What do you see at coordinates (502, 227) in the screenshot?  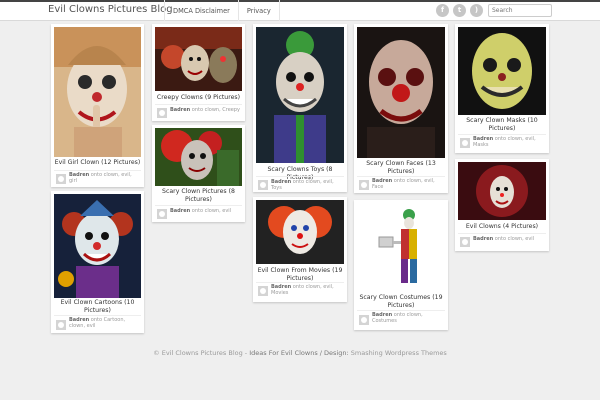 I see `post-title: Evil Clowns (4 Pictures)` at bounding box center [502, 227].